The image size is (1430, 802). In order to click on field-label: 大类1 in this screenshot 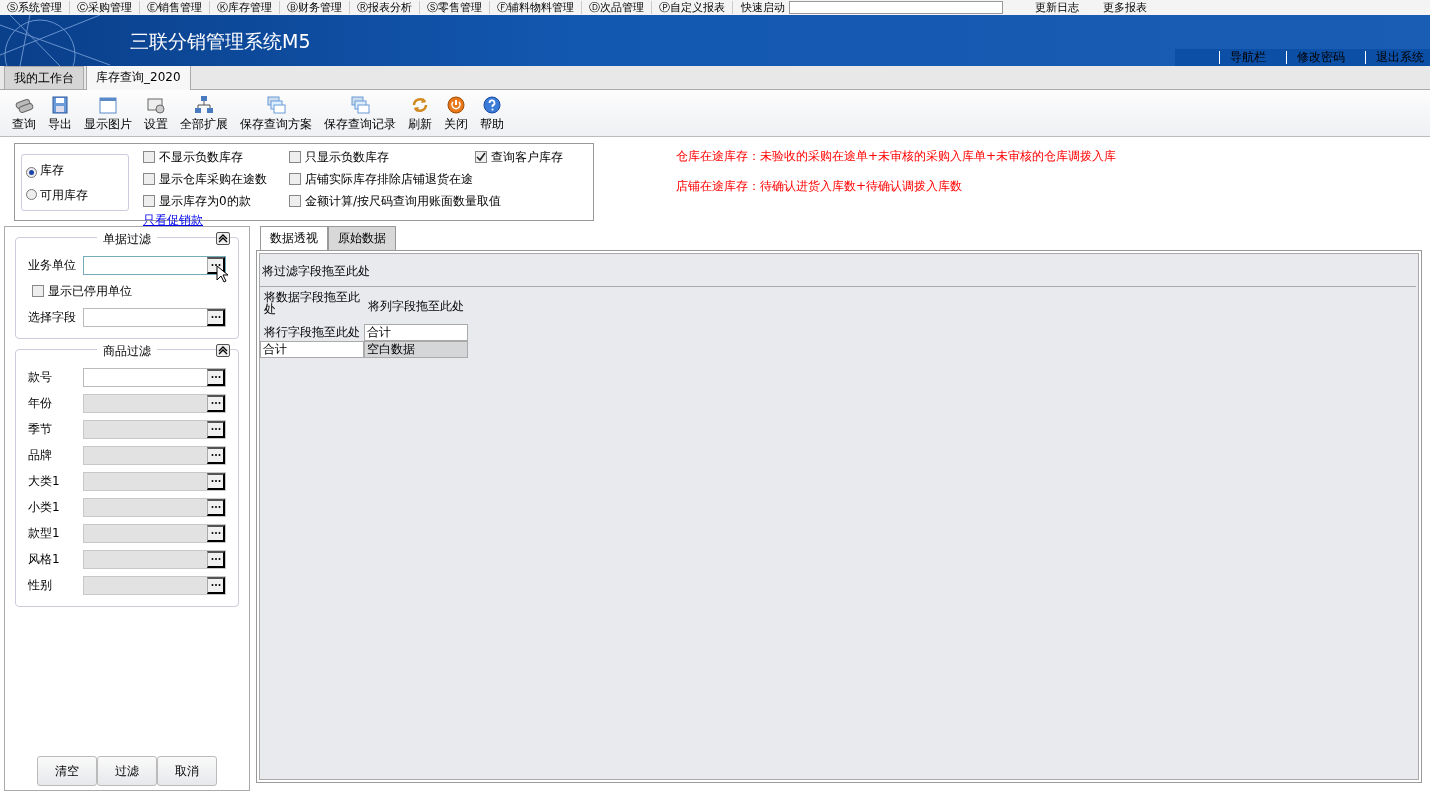, I will do `click(44, 481)`.